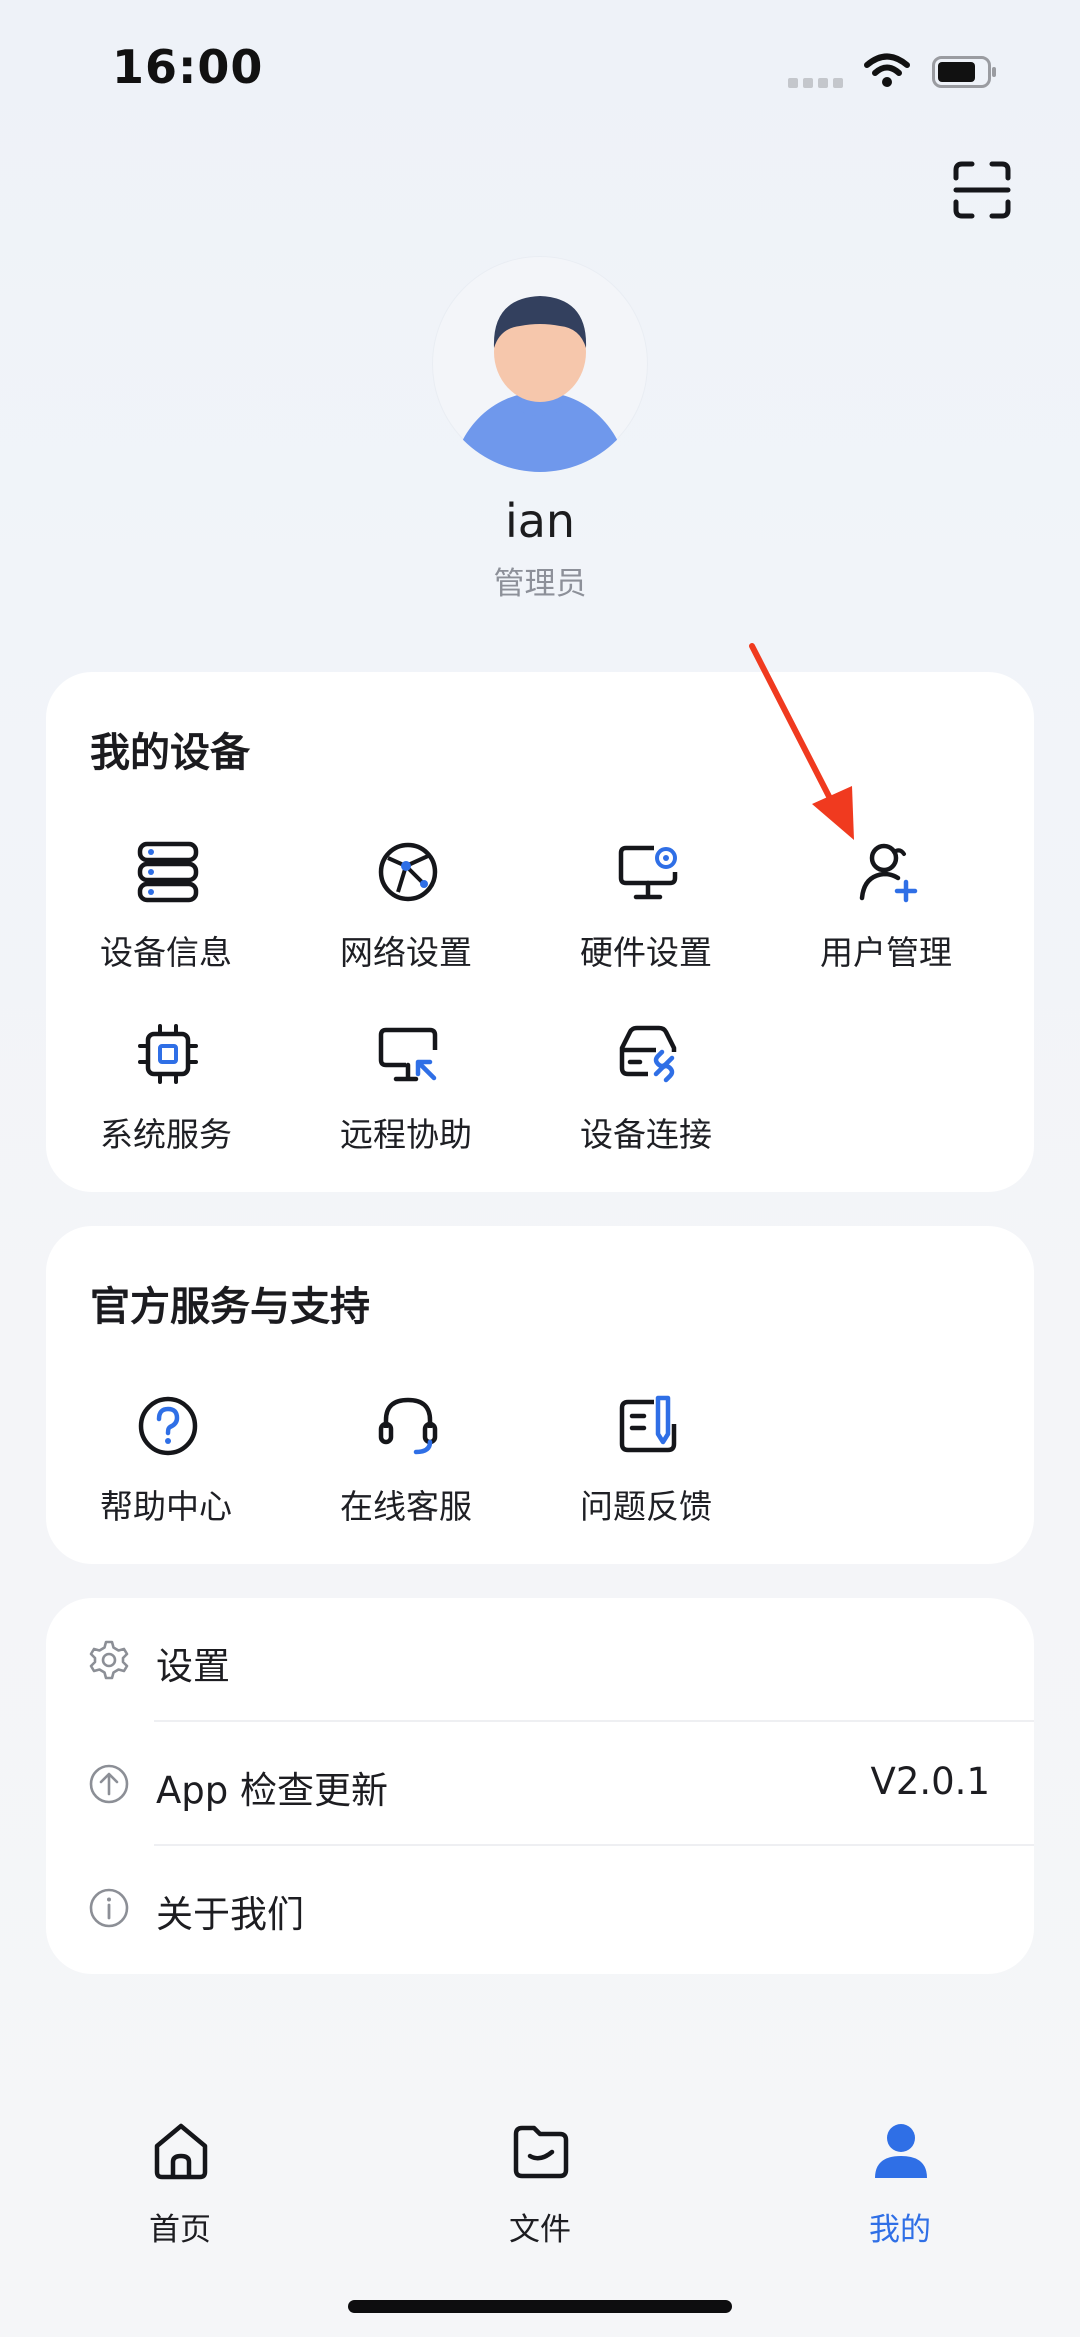 The height and width of the screenshot is (2337, 1080). I want to click on my-devices-title: 我的设备, so click(170, 753).